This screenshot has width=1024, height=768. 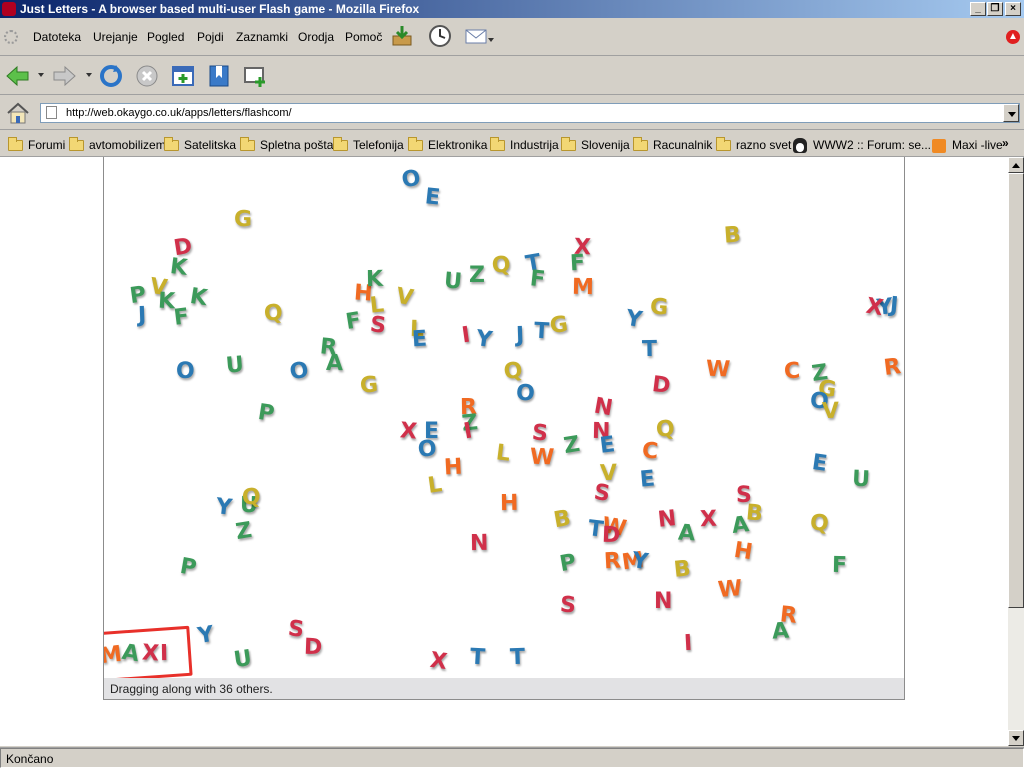 What do you see at coordinates (753, 145) in the screenshot?
I see `bookmark-item: razno svet` at bounding box center [753, 145].